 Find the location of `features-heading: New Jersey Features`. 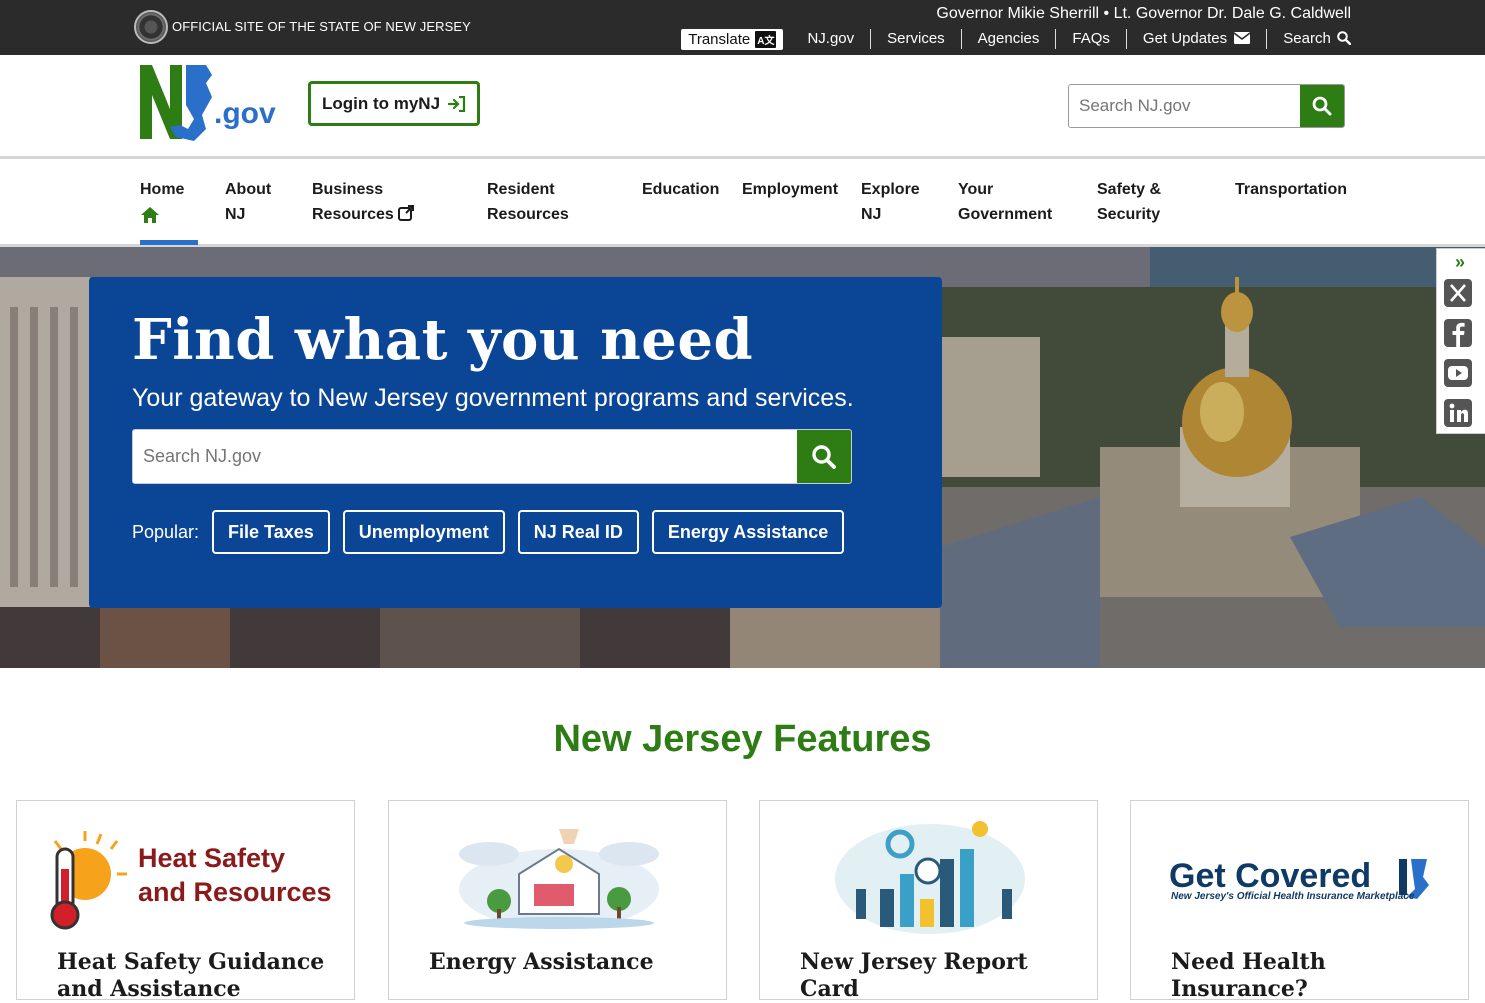

features-heading: New Jersey Features is located at coordinates (742, 739).